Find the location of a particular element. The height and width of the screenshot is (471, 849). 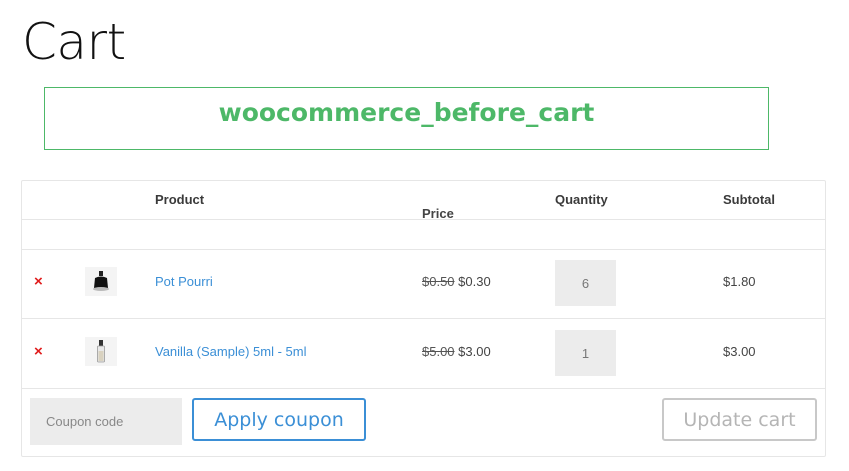

perfume-bottle-dark-icon is located at coordinates (101, 281).